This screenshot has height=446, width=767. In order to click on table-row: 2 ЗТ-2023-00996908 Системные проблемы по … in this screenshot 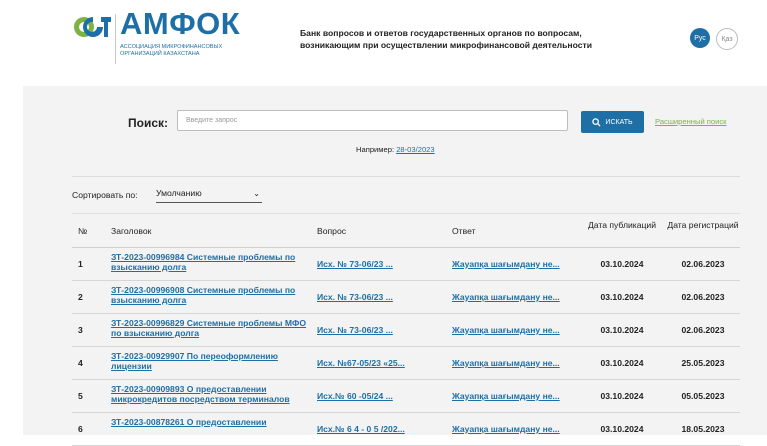, I will do `click(406, 297)`.